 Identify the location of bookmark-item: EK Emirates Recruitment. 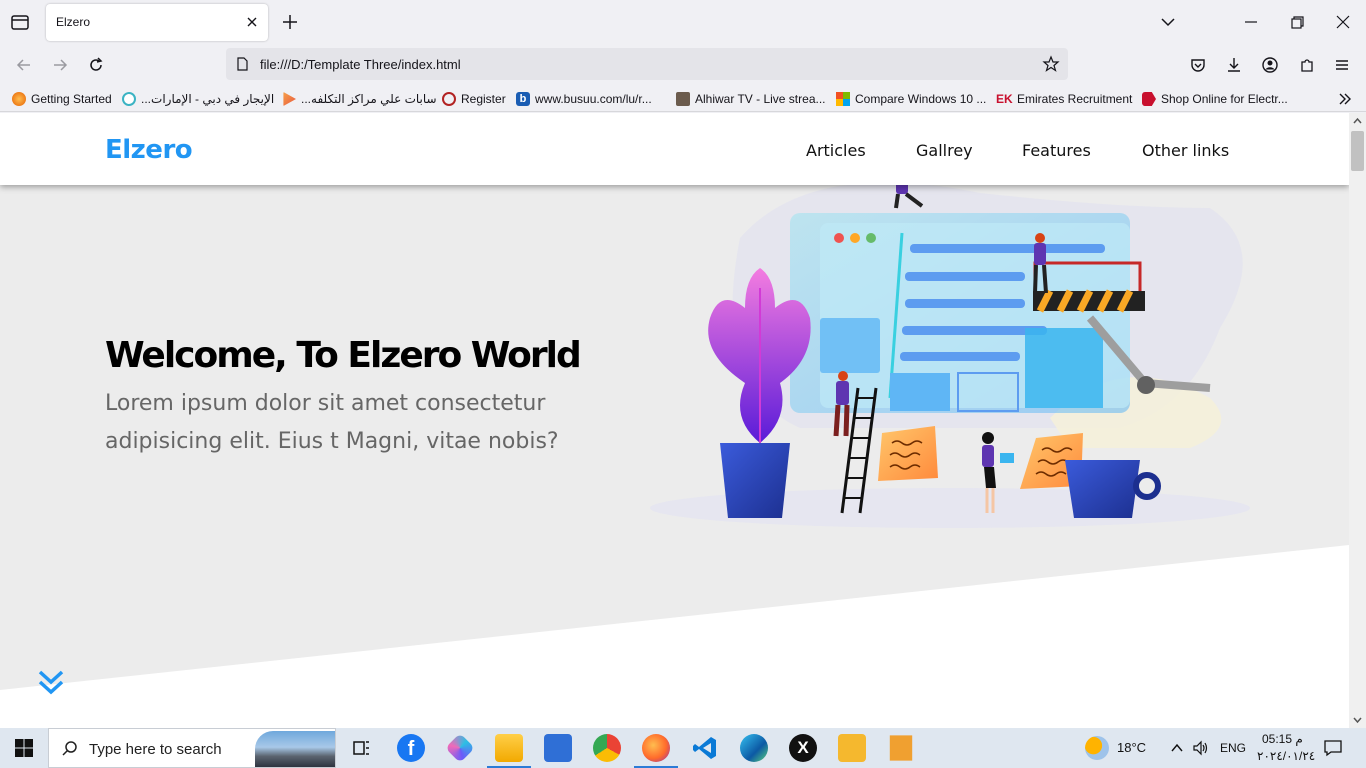
(1064, 99).